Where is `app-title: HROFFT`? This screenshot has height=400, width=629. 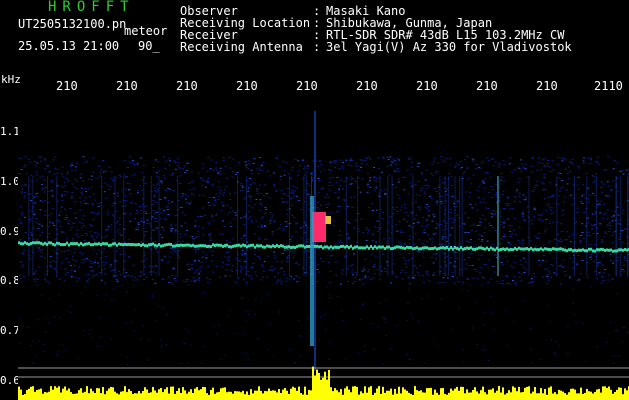 app-title: HROFFT is located at coordinates (91, 7).